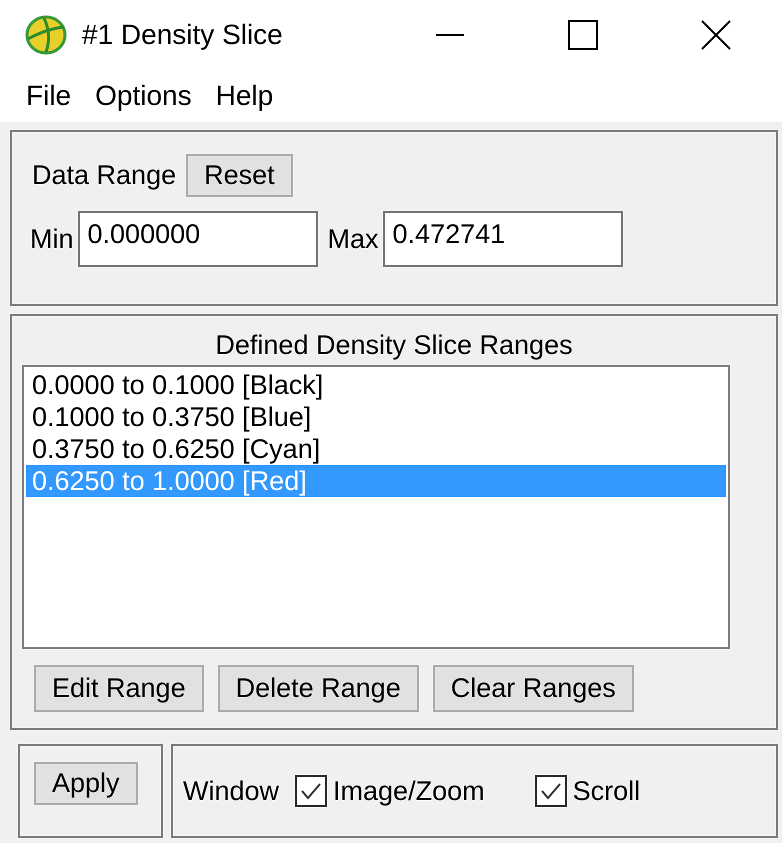 This screenshot has height=843, width=782. What do you see at coordinates (86, 783) in the screenshot?
I see `apply-button: Apply` at bounding box center [86, 783].